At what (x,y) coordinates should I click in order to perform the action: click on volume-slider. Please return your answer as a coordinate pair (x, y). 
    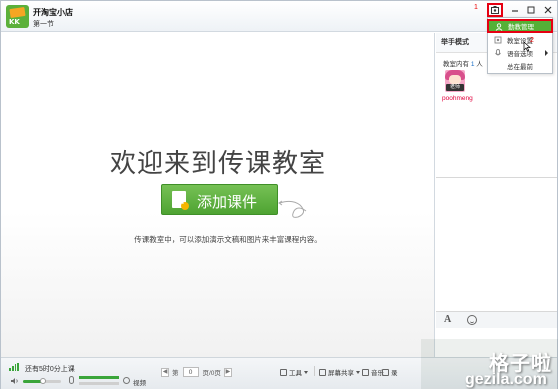
    Looking at the image, I should click on (42, 381).